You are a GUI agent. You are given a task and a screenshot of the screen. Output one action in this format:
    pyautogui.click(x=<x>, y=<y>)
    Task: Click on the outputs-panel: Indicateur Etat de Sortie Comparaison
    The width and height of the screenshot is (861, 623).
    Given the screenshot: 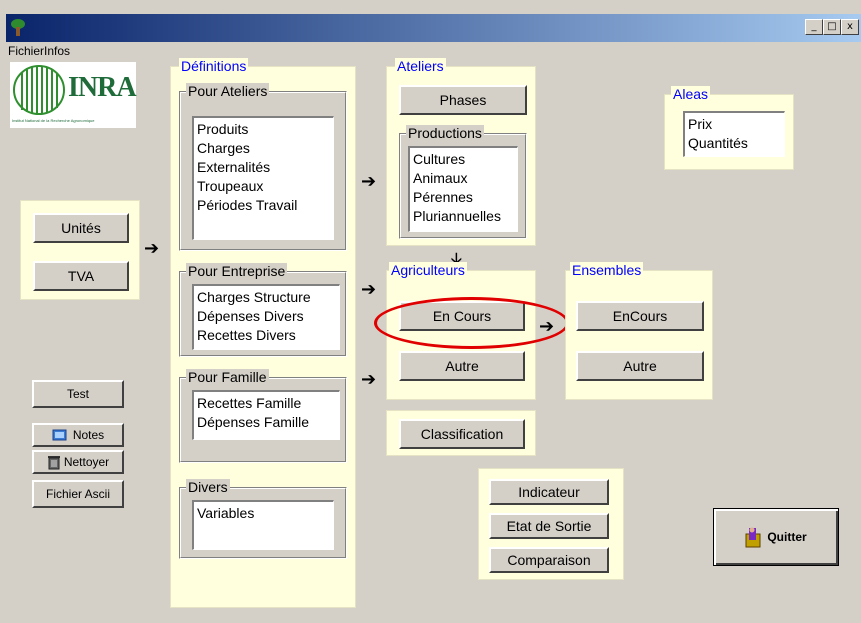 What is the action you would take?
    pyautogui.click(x=551, y=524)
    